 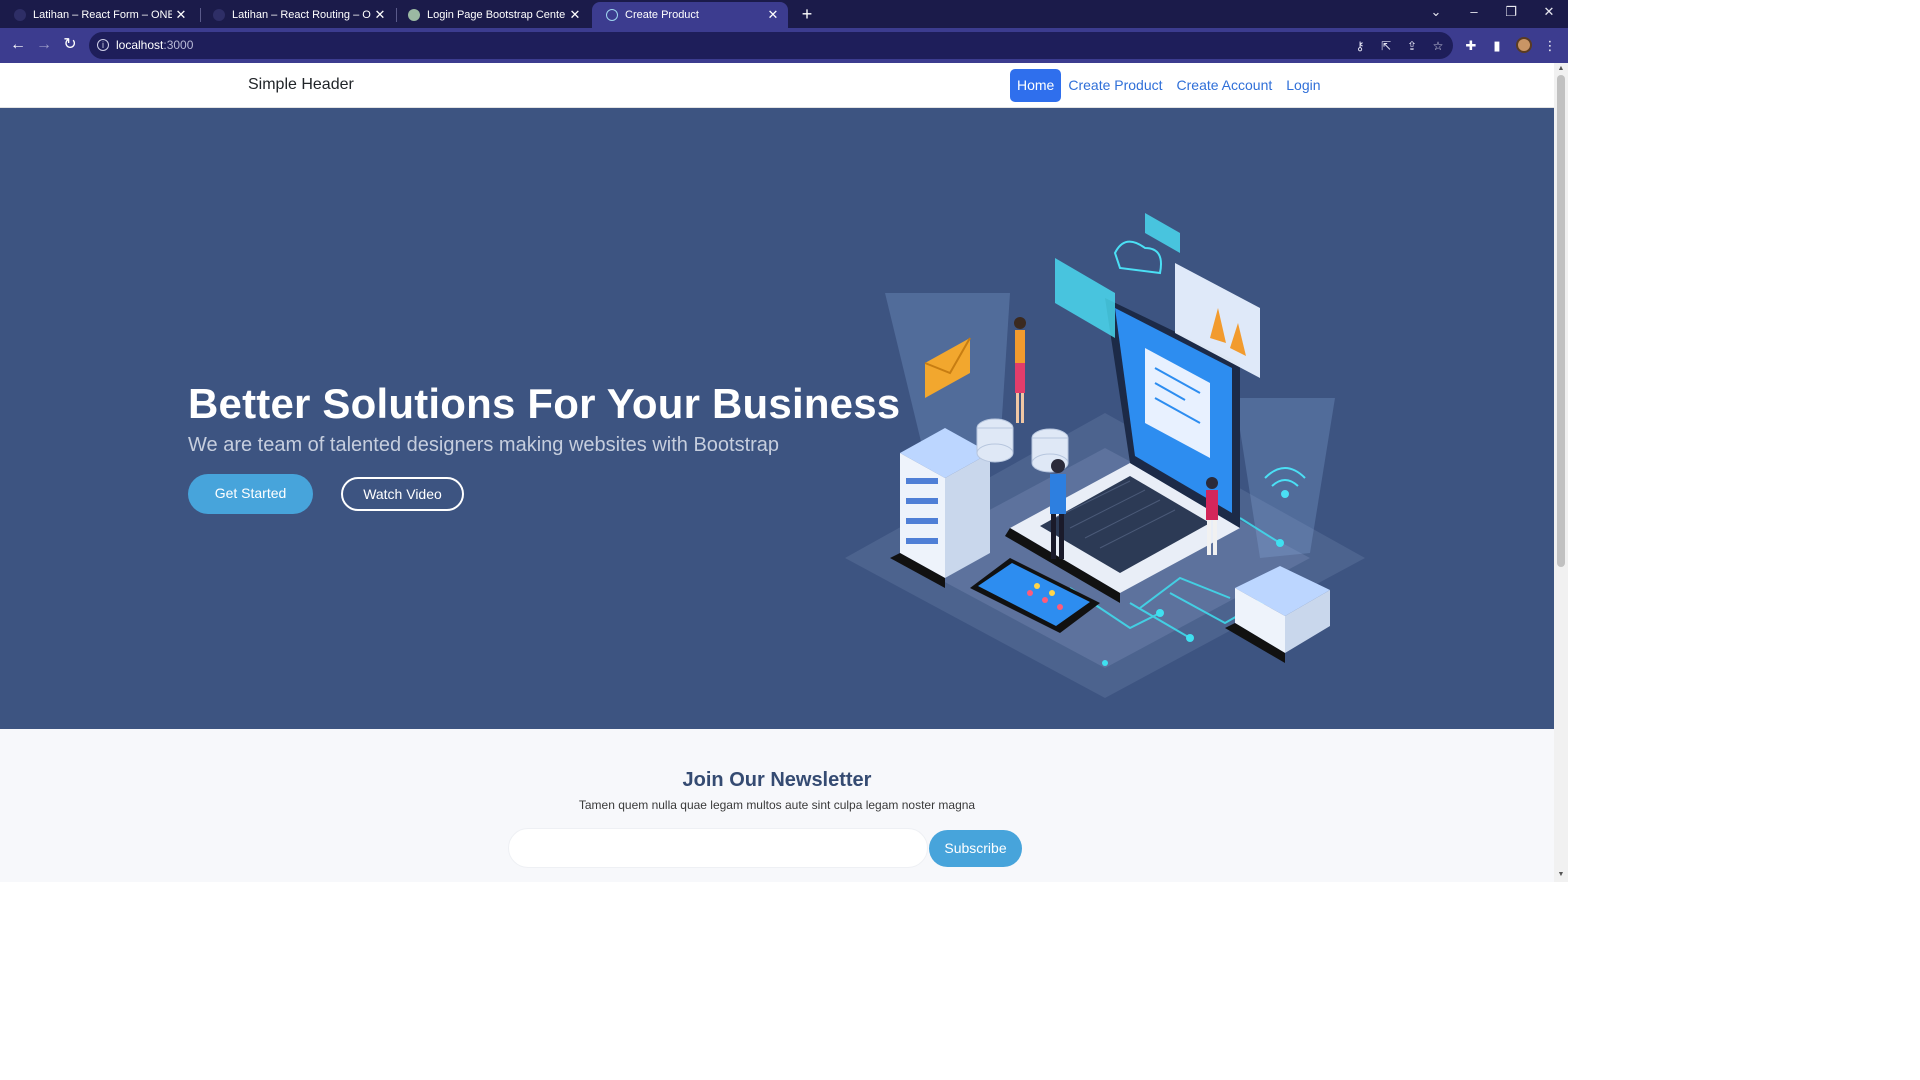 I want to click on key-icon: ⚷, so click(x=1360, y=46).